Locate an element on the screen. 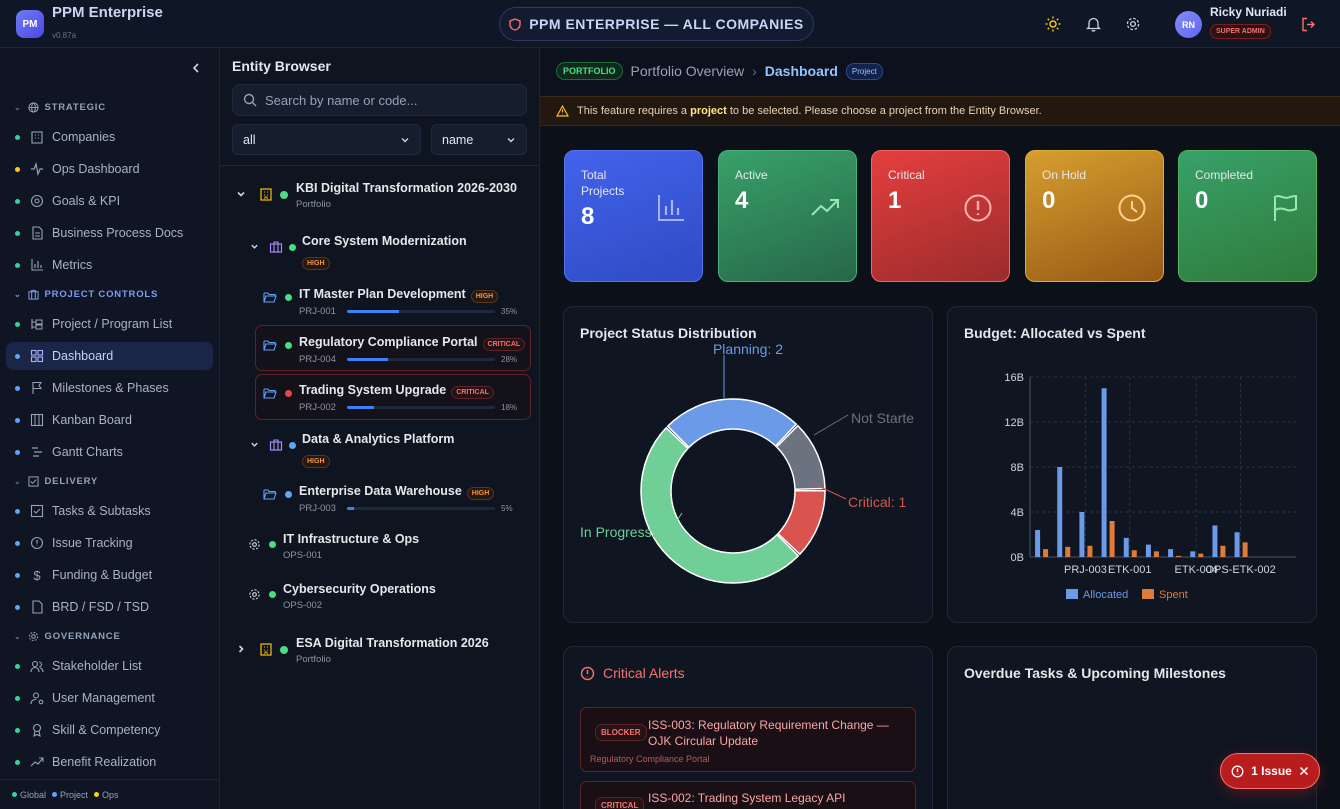  sidebar-item-label: Skill & Competency is located at coordinates (106, 730).